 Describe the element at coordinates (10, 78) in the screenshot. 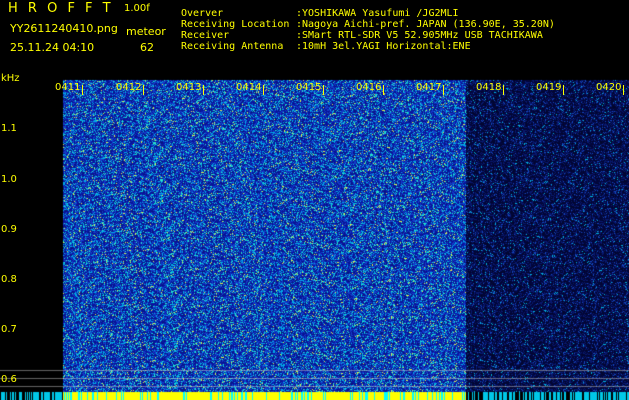

I see `axis-unit: kHz` at that location.